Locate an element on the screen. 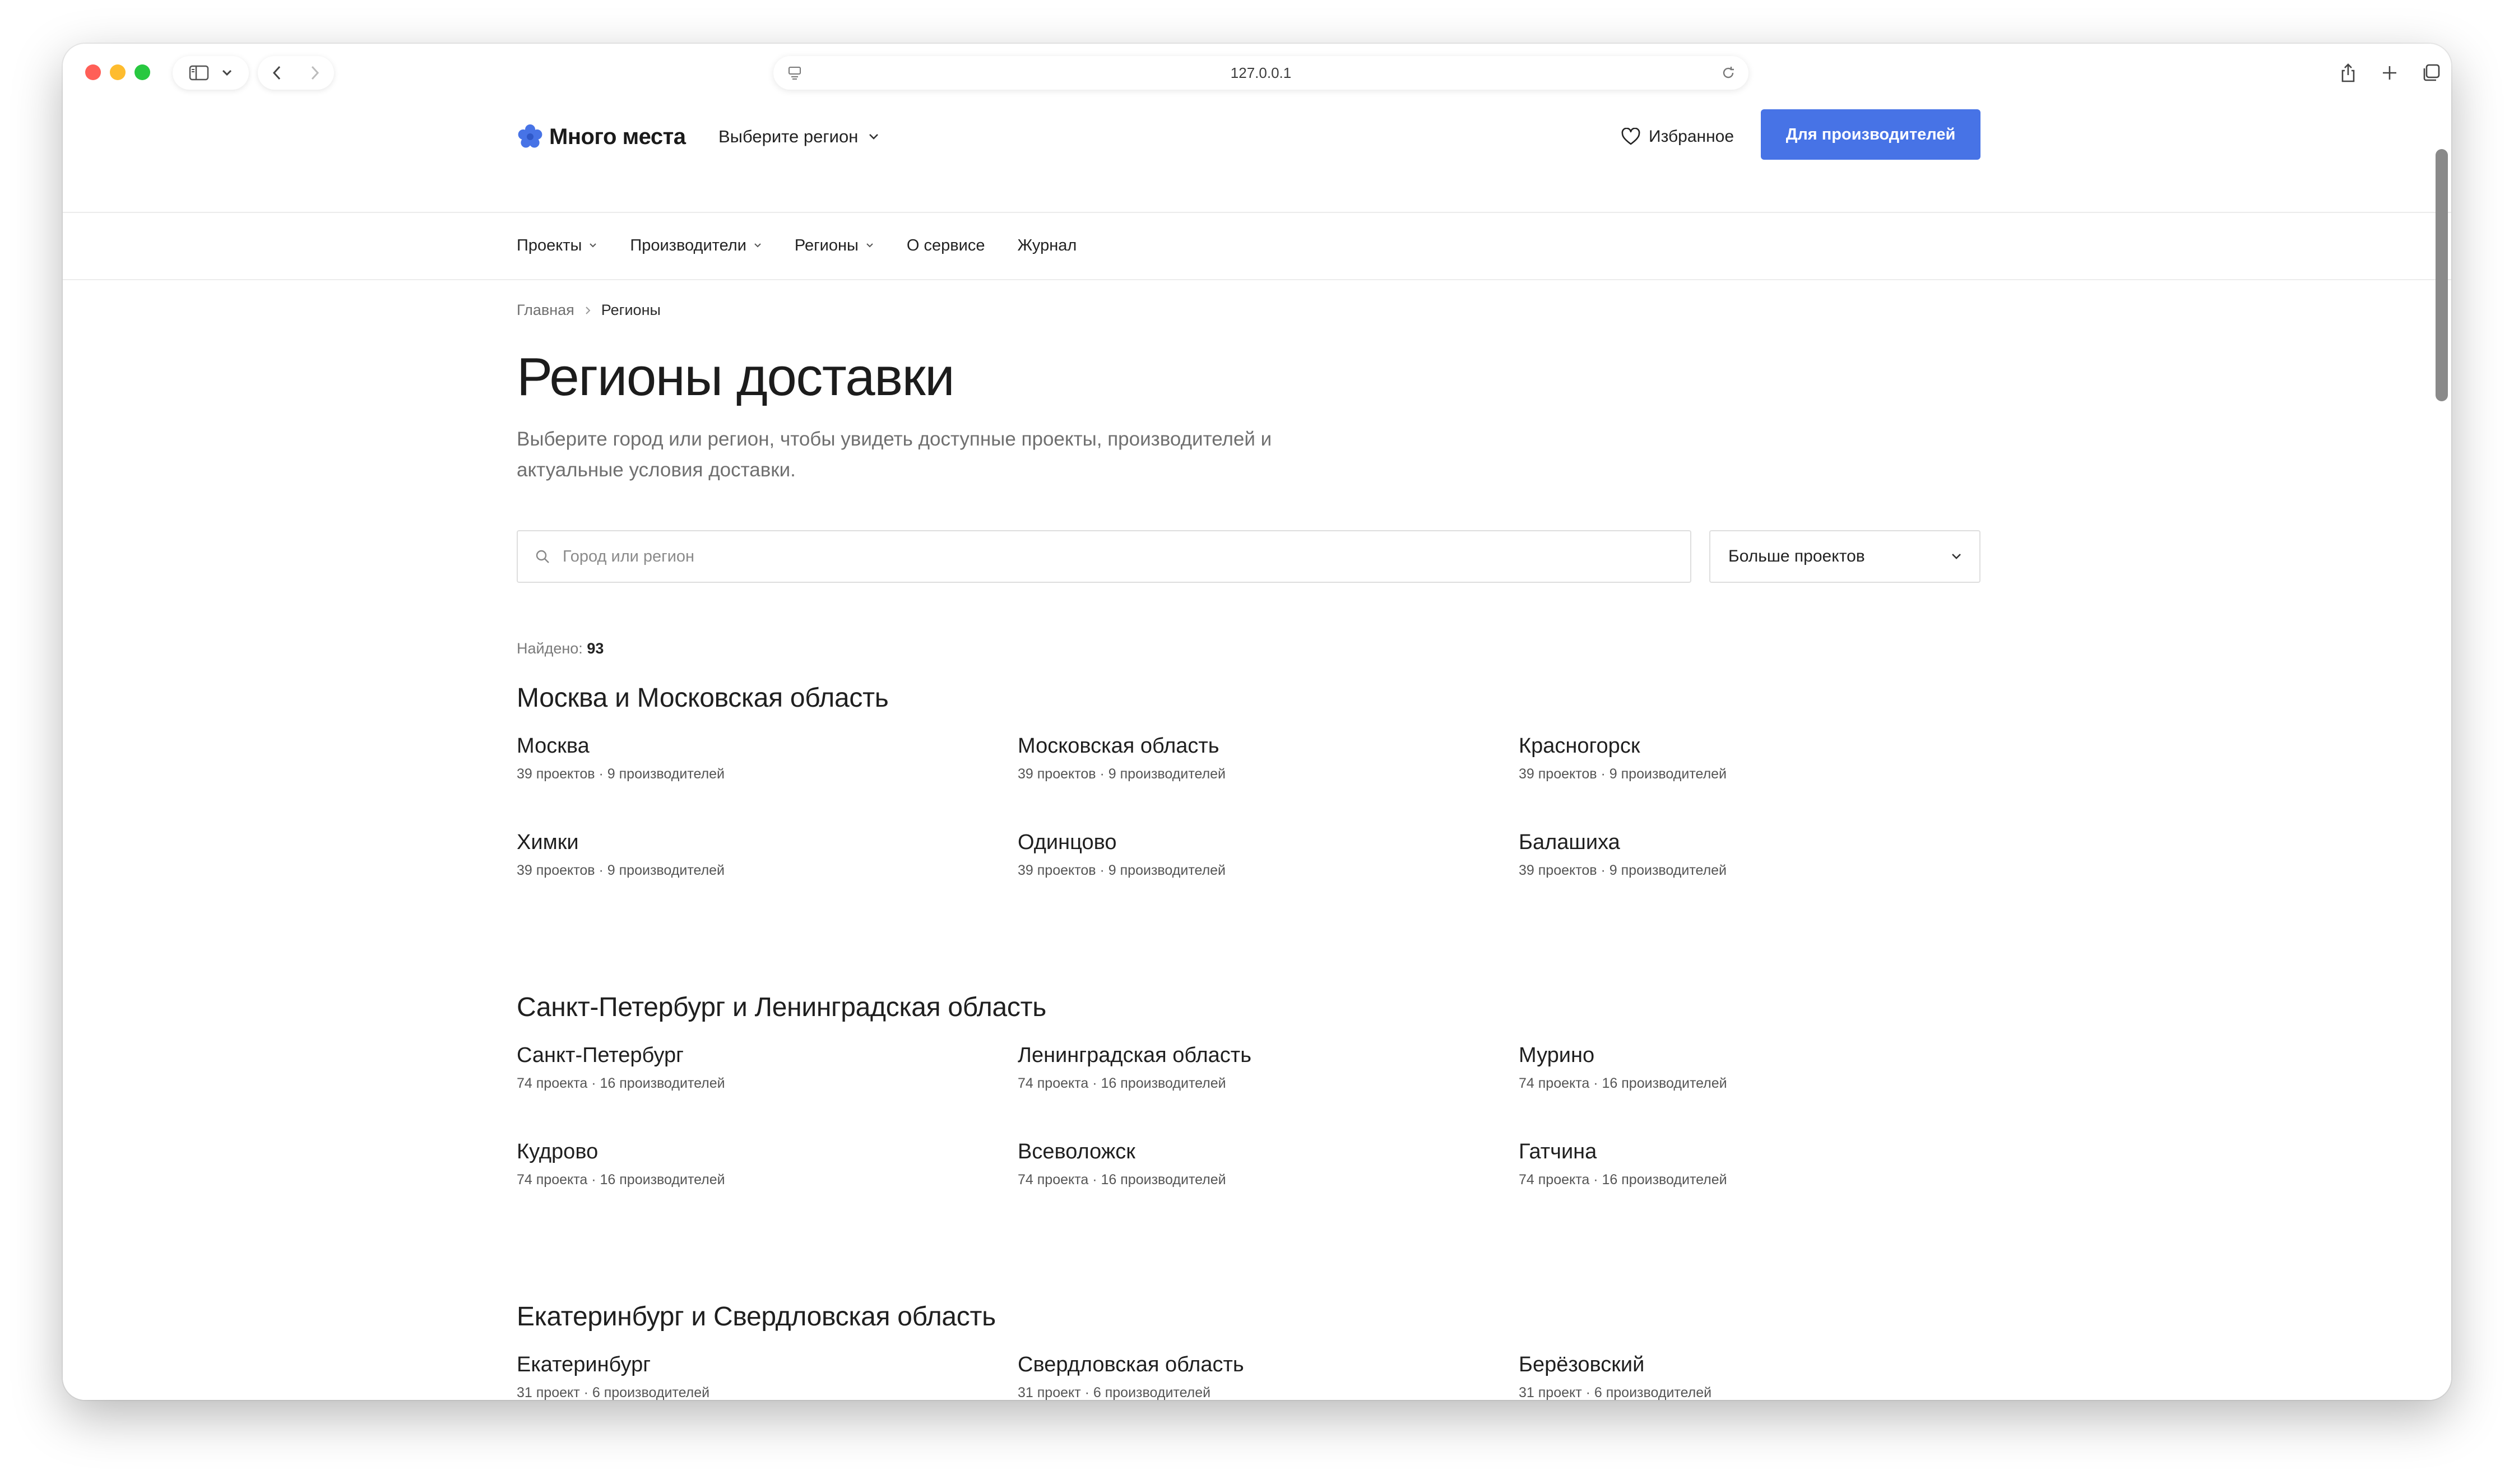 This screenshot has width=2514, height=1484. region-name: Одинцово is located at coordinates (1067, 843).